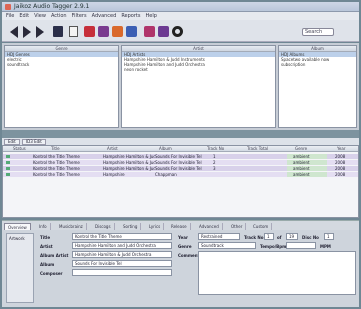 The image size is (361, 309). I want to click on cell-track-no: 2, so click(214, 162).